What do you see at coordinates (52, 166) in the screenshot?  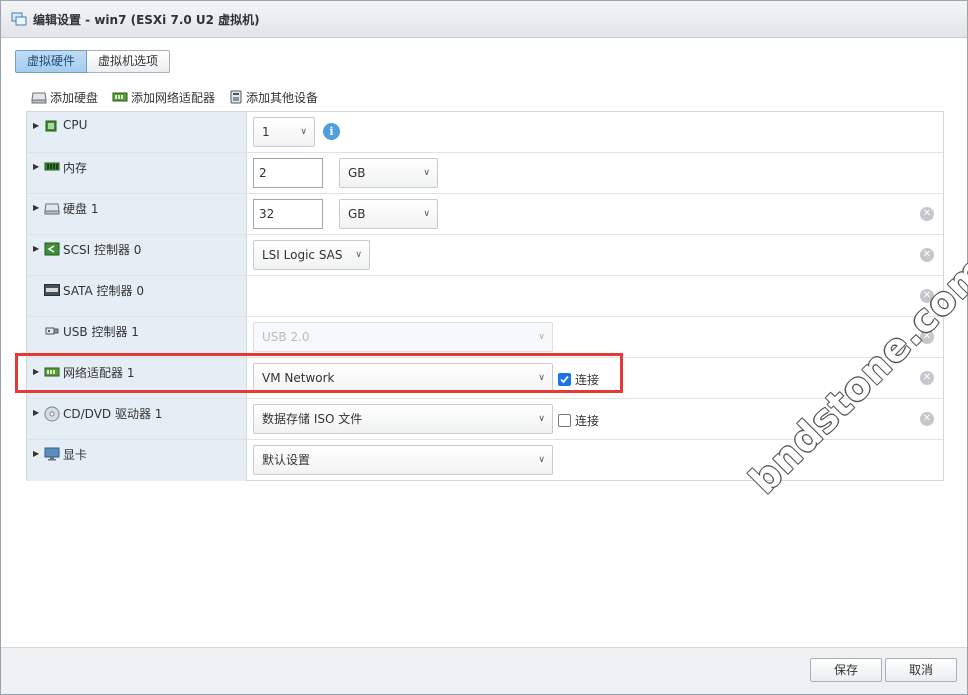 I see `memory-icon` at bounding box center [52, 166].